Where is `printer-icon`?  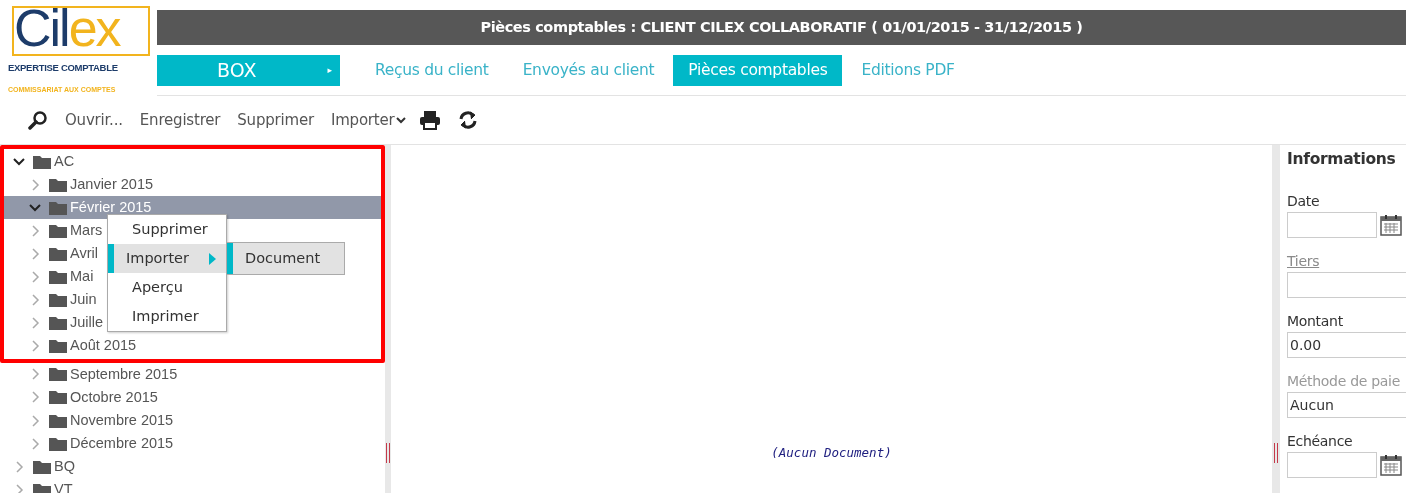 printer-icon is located at coordinates (429, 120).